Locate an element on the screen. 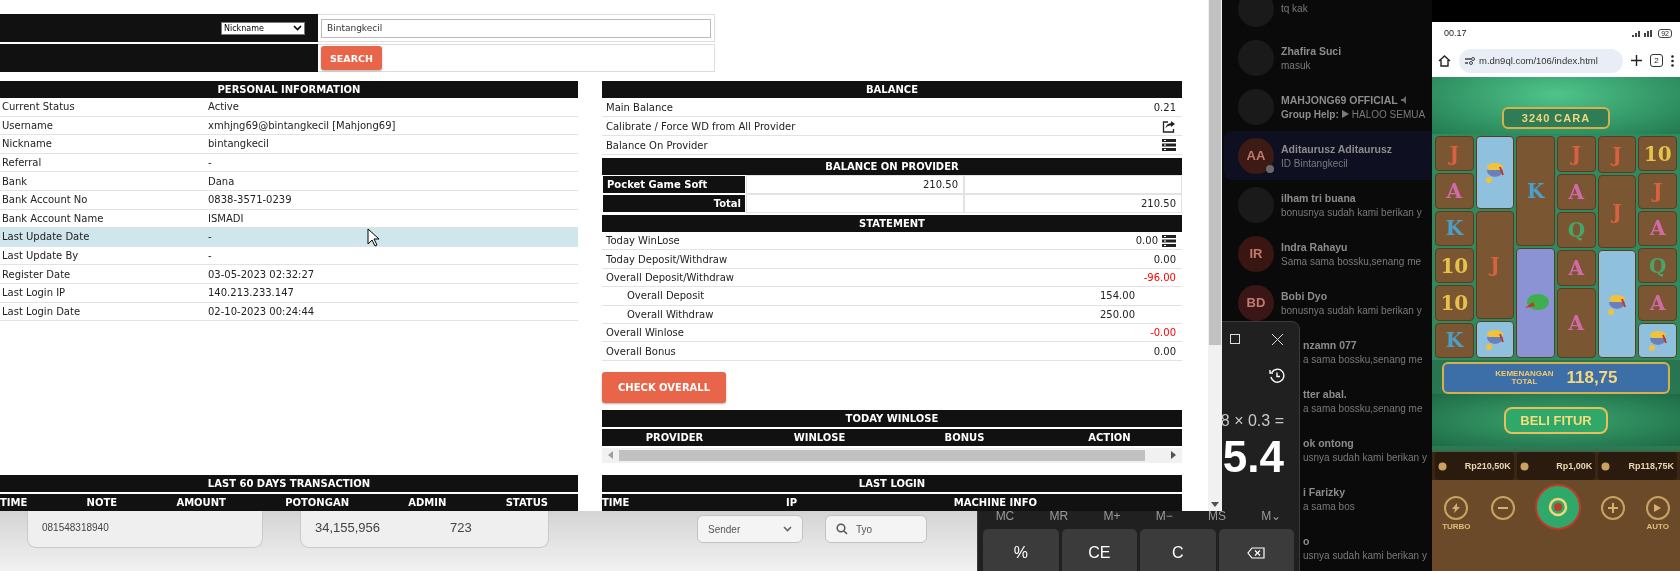  chat-name: MAHJONG69 OFFICIAL is located at coordinates (1353, 99).